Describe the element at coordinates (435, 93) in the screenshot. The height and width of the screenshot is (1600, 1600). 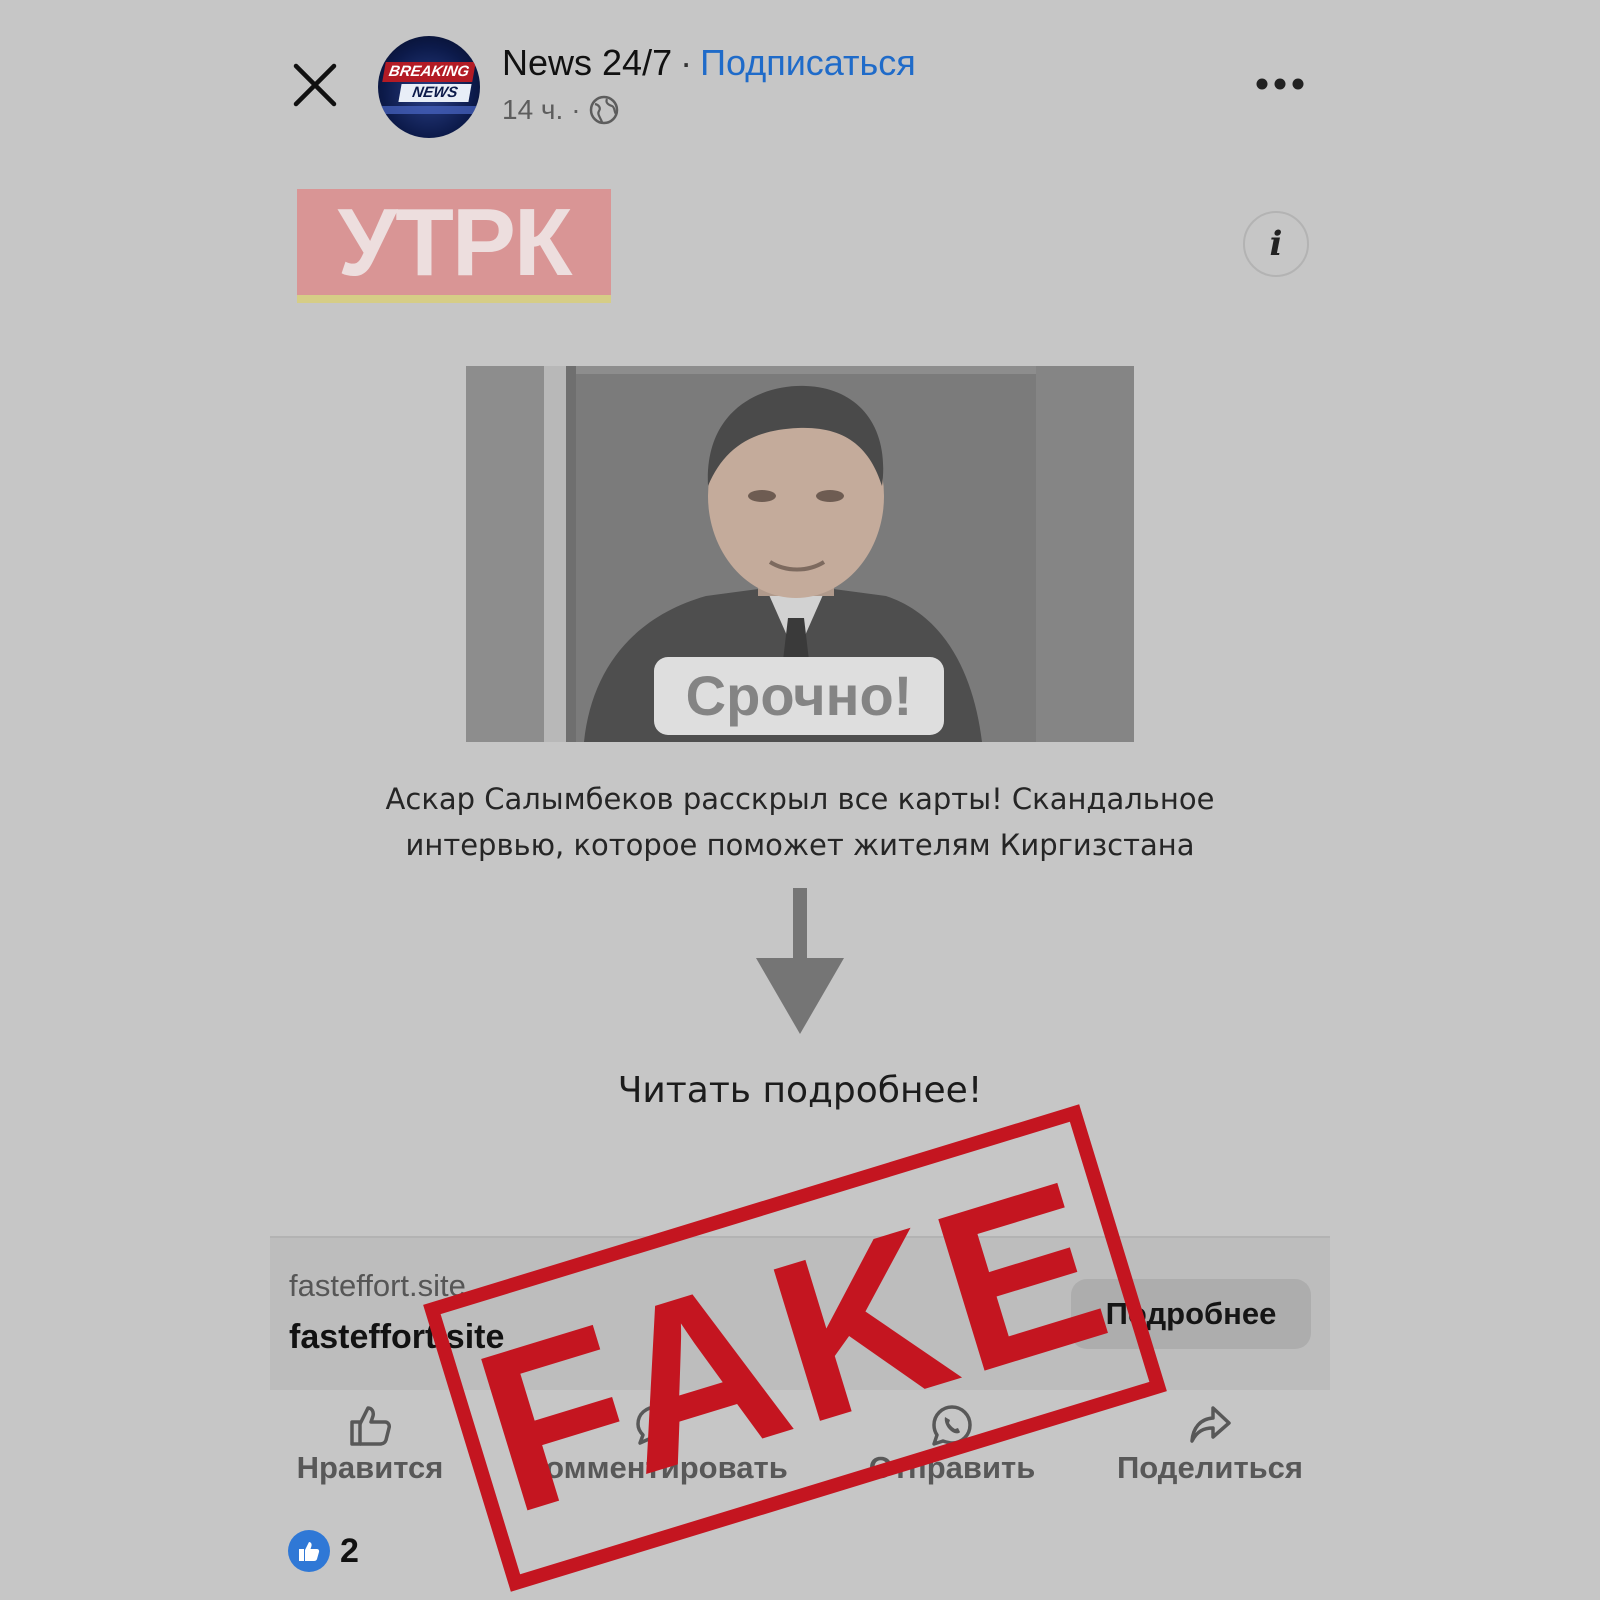
I see `avatar-text-news: NEWS` at that location.